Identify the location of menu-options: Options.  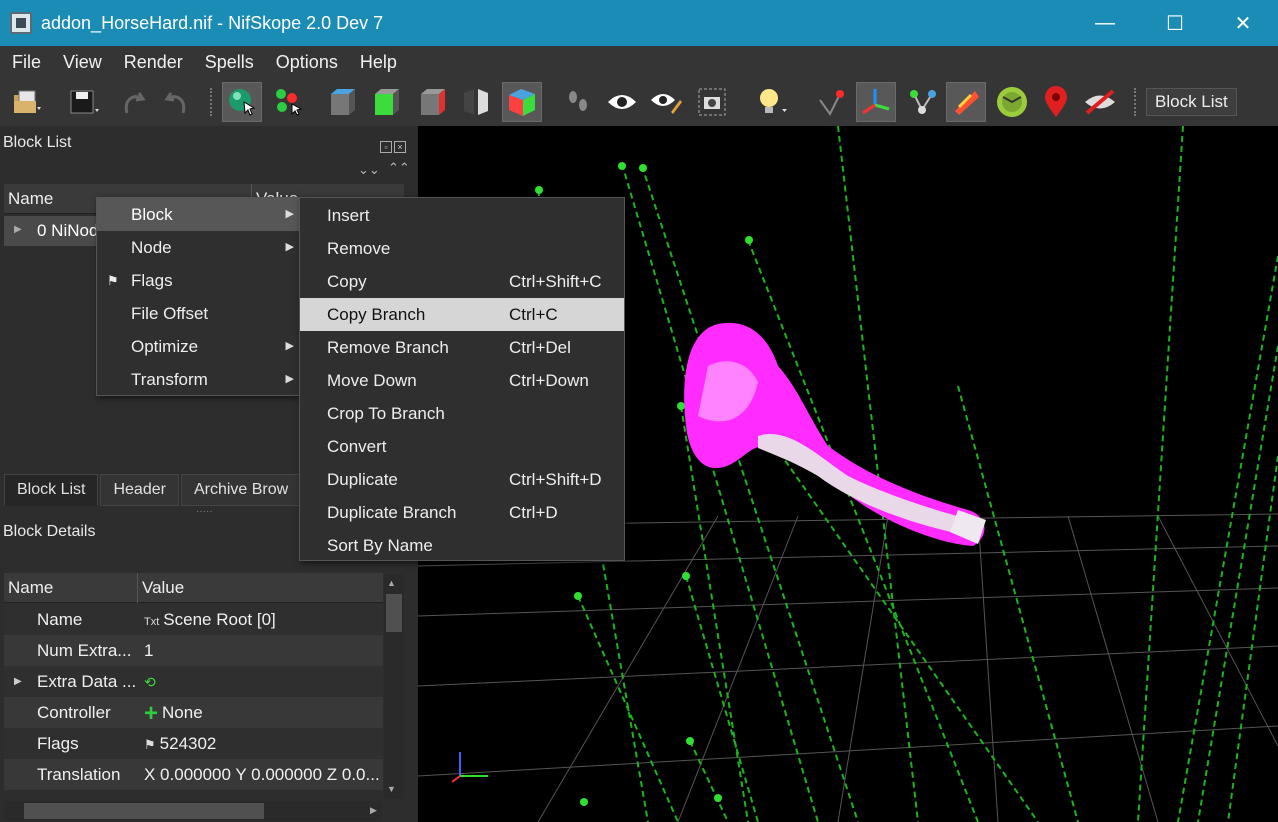
(307, 62).